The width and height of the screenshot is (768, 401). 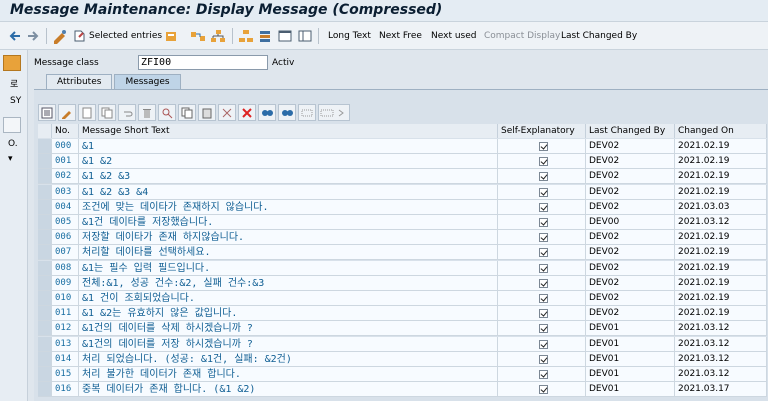 I want to click on message-text-field: 처리 불가한 데이터가 존재 합니다., so click(x=288, y=374).